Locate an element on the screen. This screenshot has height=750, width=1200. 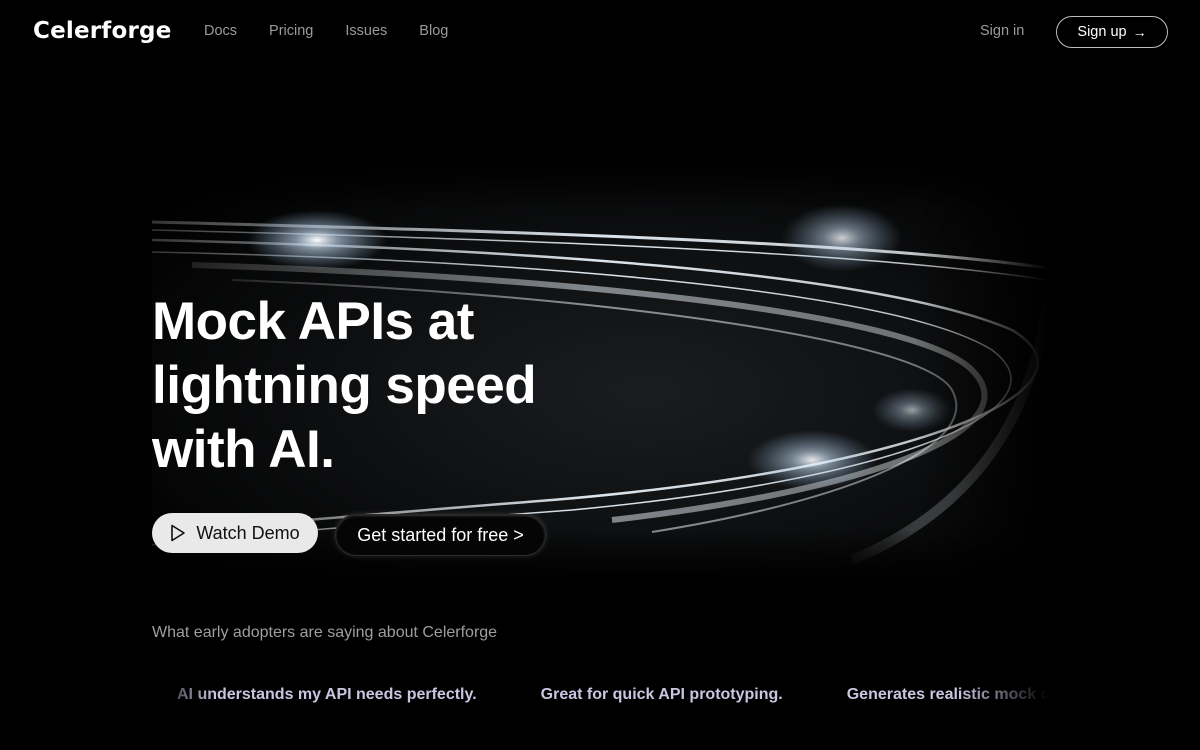
play-icon is located at coordinates (178, 533).